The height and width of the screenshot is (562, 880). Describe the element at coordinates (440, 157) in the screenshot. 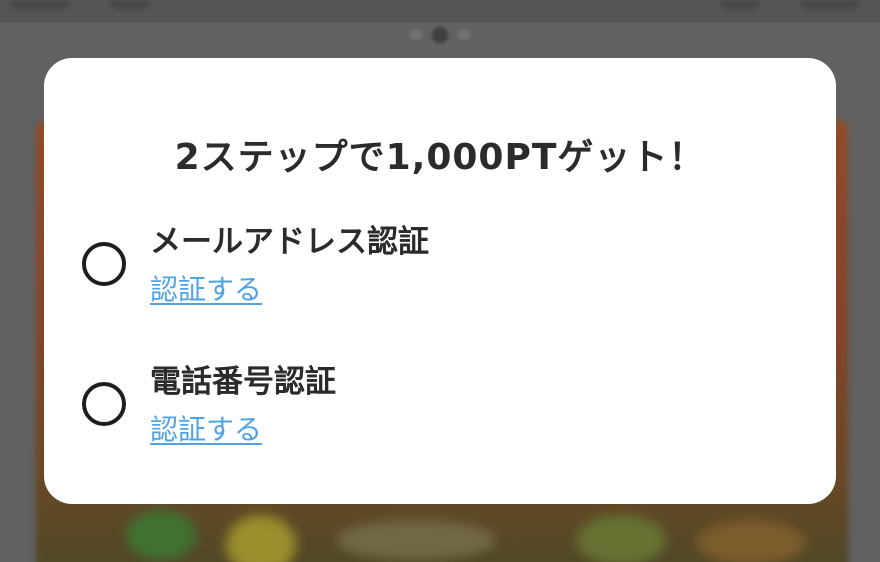

I see `modal-title: 2ステップで1,000PTゲット！` at that location.